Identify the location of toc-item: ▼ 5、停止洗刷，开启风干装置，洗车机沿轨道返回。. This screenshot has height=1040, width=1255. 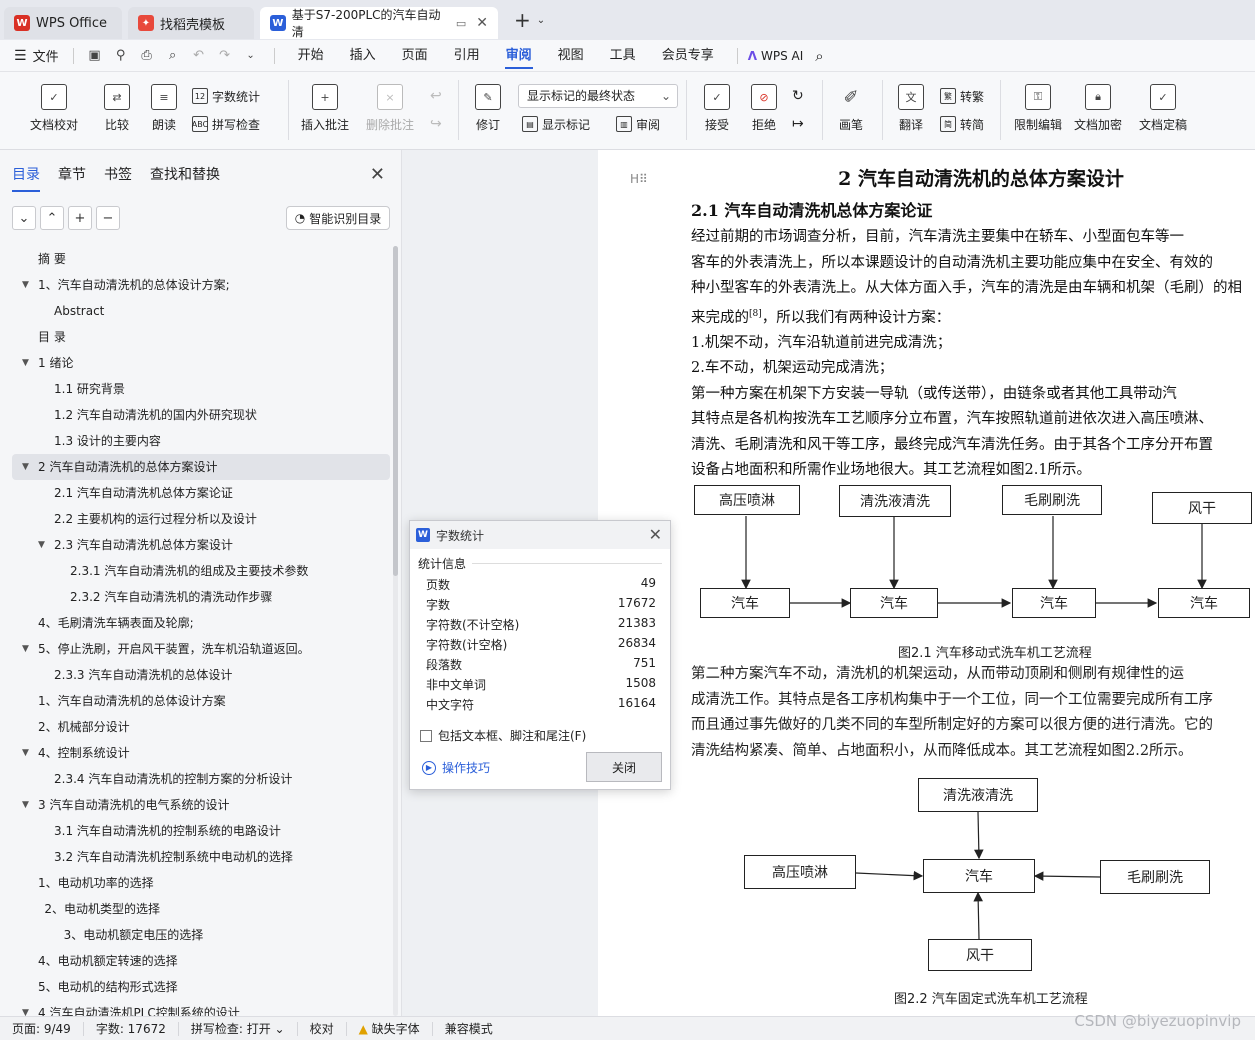
(201, 649).